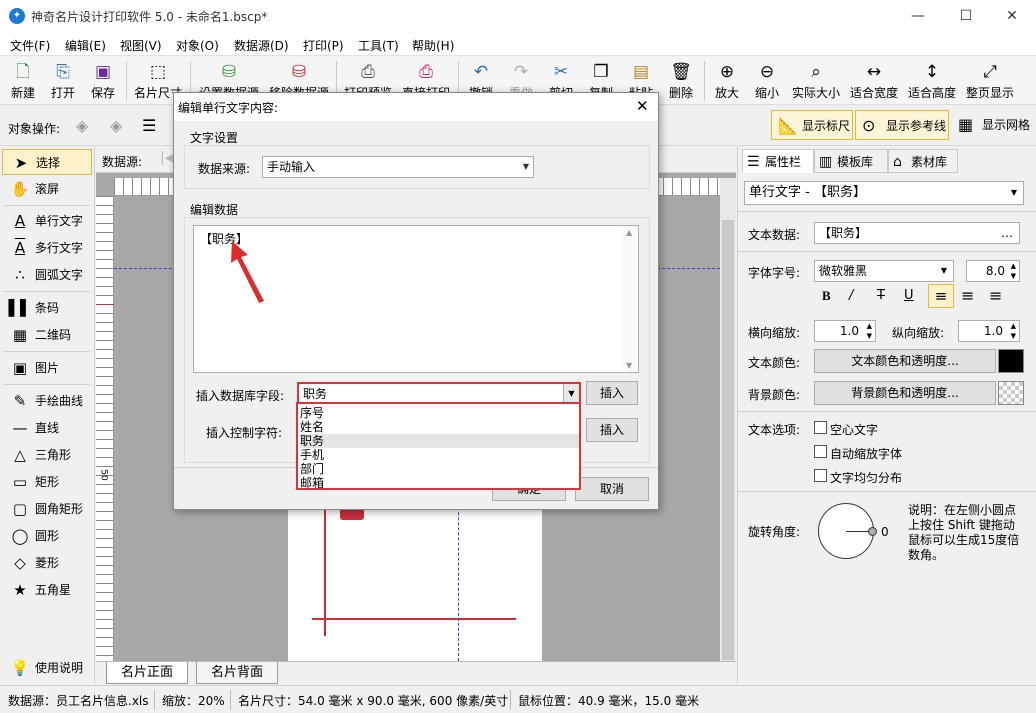 This screenshot has width=1036, height=713. I want to click on maximize-button: ☐, so click(966, 16).